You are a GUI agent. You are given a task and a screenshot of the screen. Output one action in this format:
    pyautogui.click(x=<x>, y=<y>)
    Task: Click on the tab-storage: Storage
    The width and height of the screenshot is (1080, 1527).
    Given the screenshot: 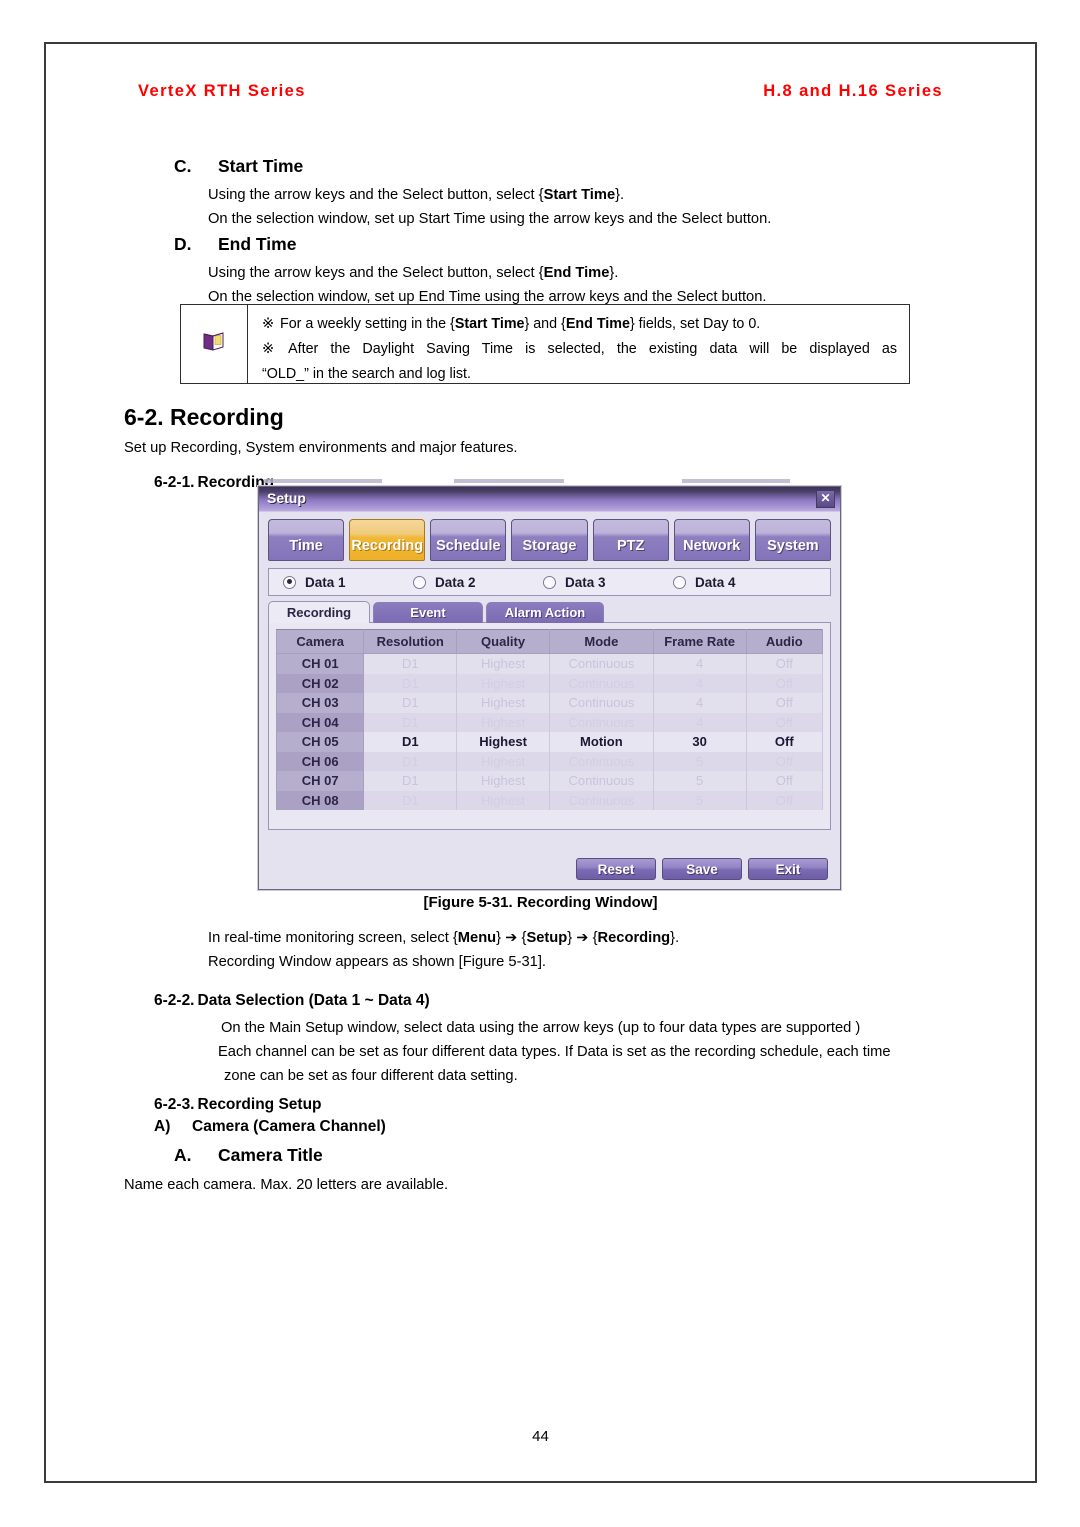 What is the action you would take?
    pyautogui.click(x=549, y=540)
    